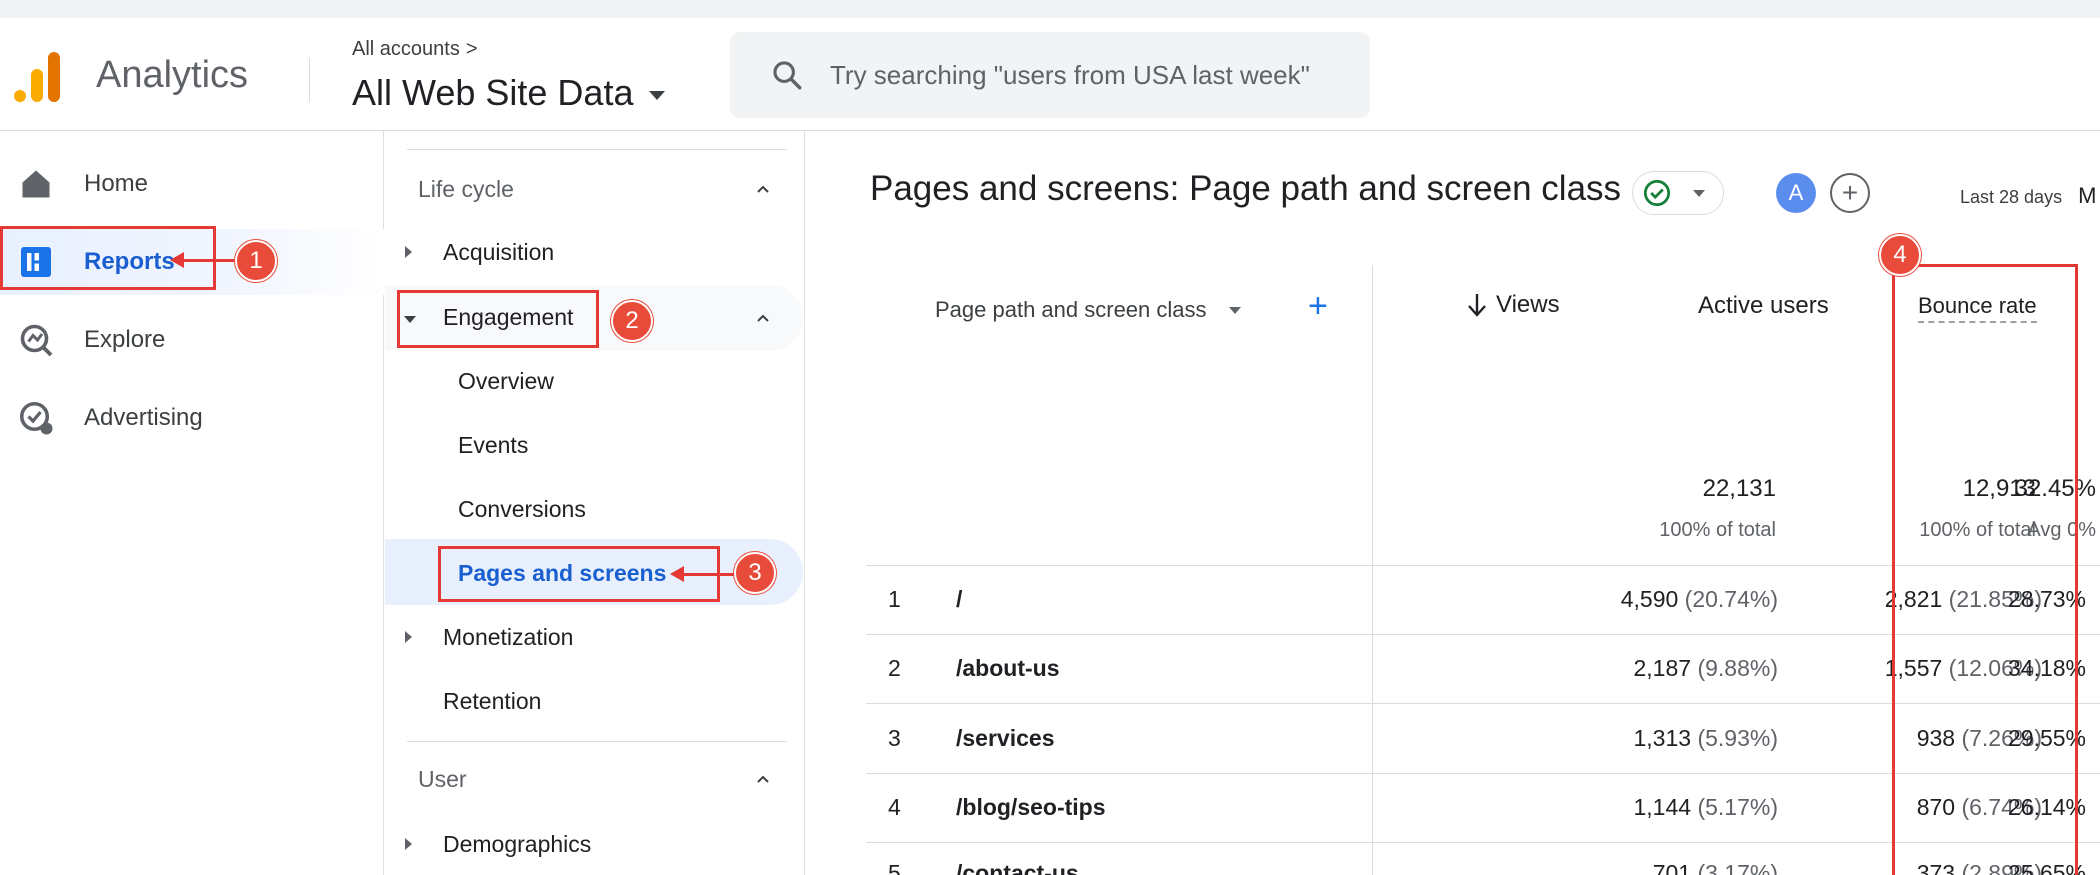  What do you see at coordinates (1678, 193) in the screenshot?
I see `report-status-chip` at bounding box center [1678, 193].